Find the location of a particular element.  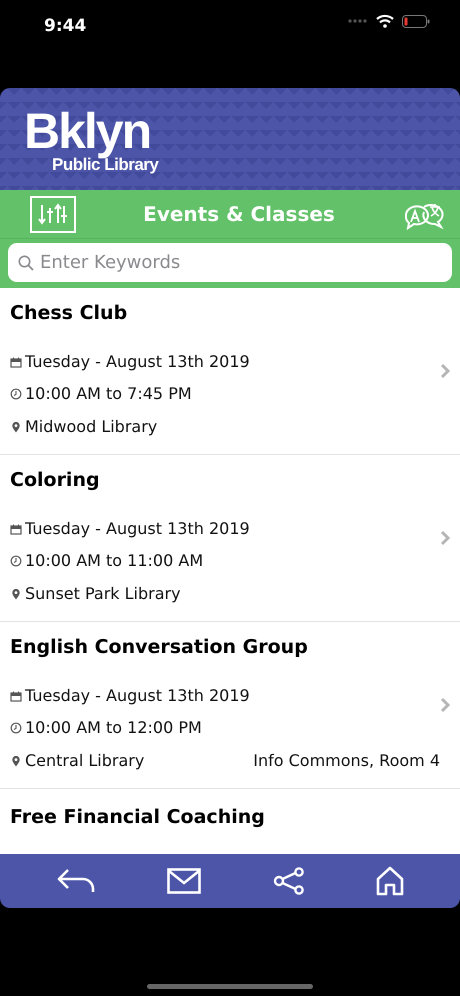

back-icon is located at coordinates (76, 881).